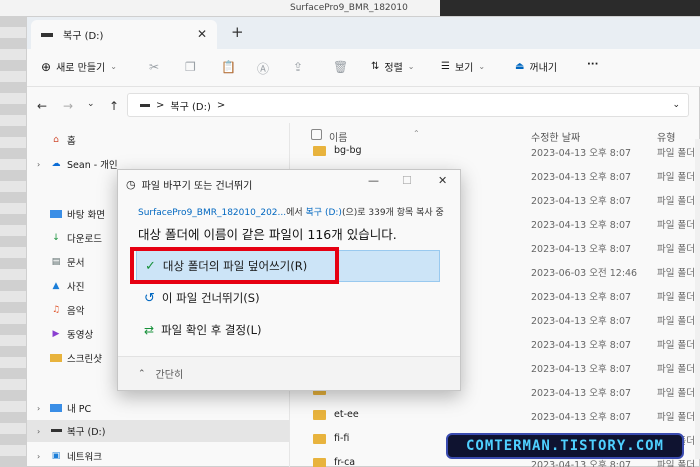 The width and height of the screenshot is (700, 467). I want to click on view-button: ☰ 보기 ⌄, so click(463, 66).